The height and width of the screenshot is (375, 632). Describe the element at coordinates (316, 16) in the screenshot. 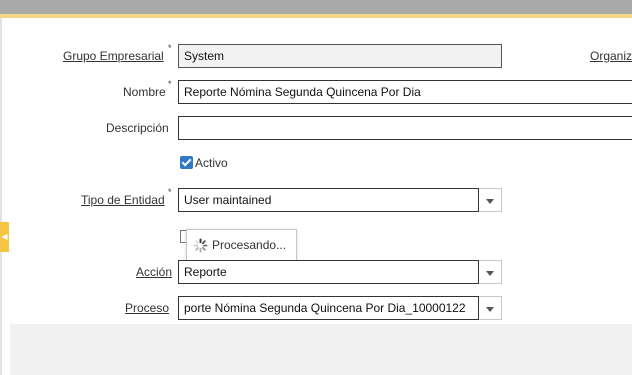

I see `top-bar-accent` at that location.